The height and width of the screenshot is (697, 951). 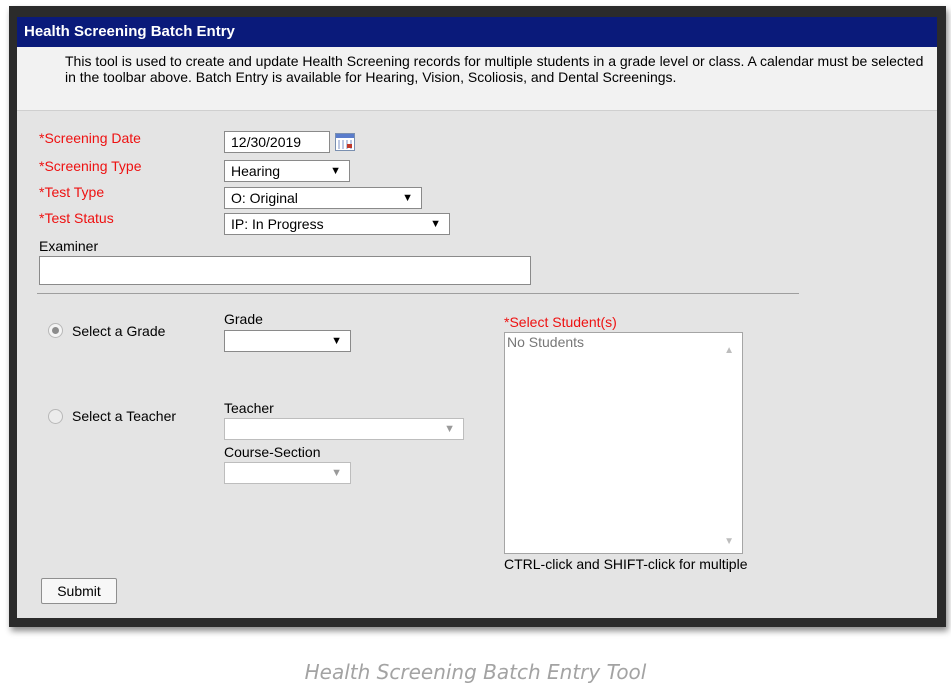 What do you see at coordinates (729, 350) in the screenshot?
I see `scroll-up-icon: ▲` at bounding box center [729, 350].